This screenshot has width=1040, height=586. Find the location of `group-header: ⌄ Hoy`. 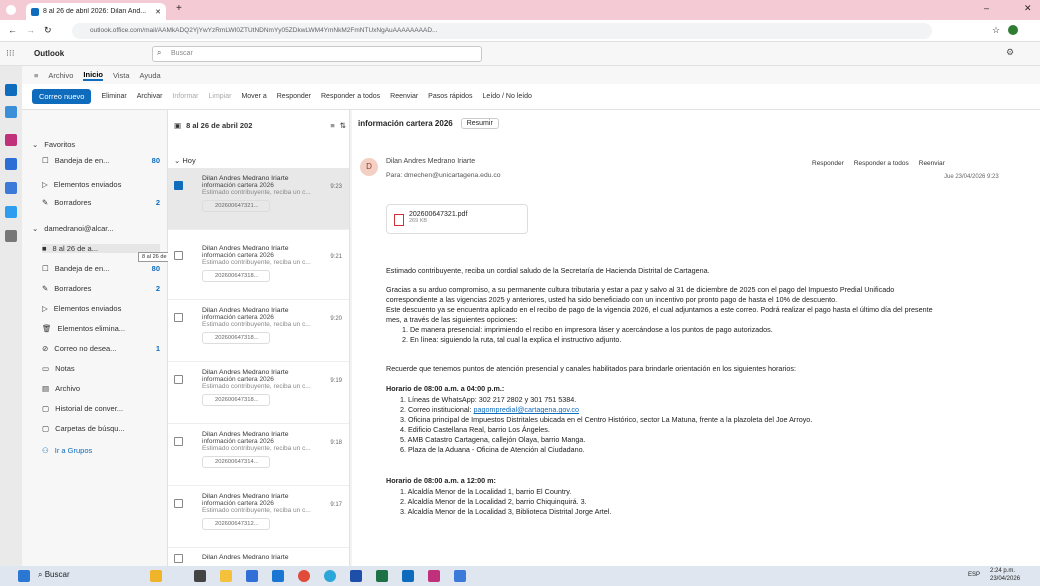

group-header: ⌄ Hoy is located at coordinates (185, 160).